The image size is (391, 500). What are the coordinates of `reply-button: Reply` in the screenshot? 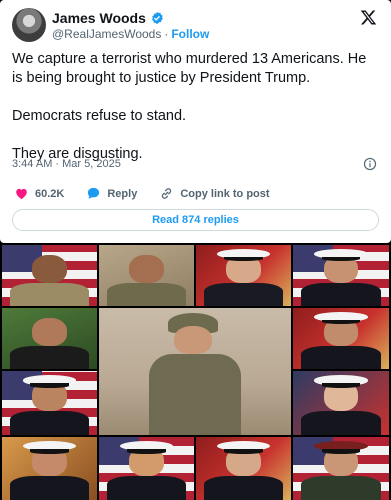 It's located at (111, 193).